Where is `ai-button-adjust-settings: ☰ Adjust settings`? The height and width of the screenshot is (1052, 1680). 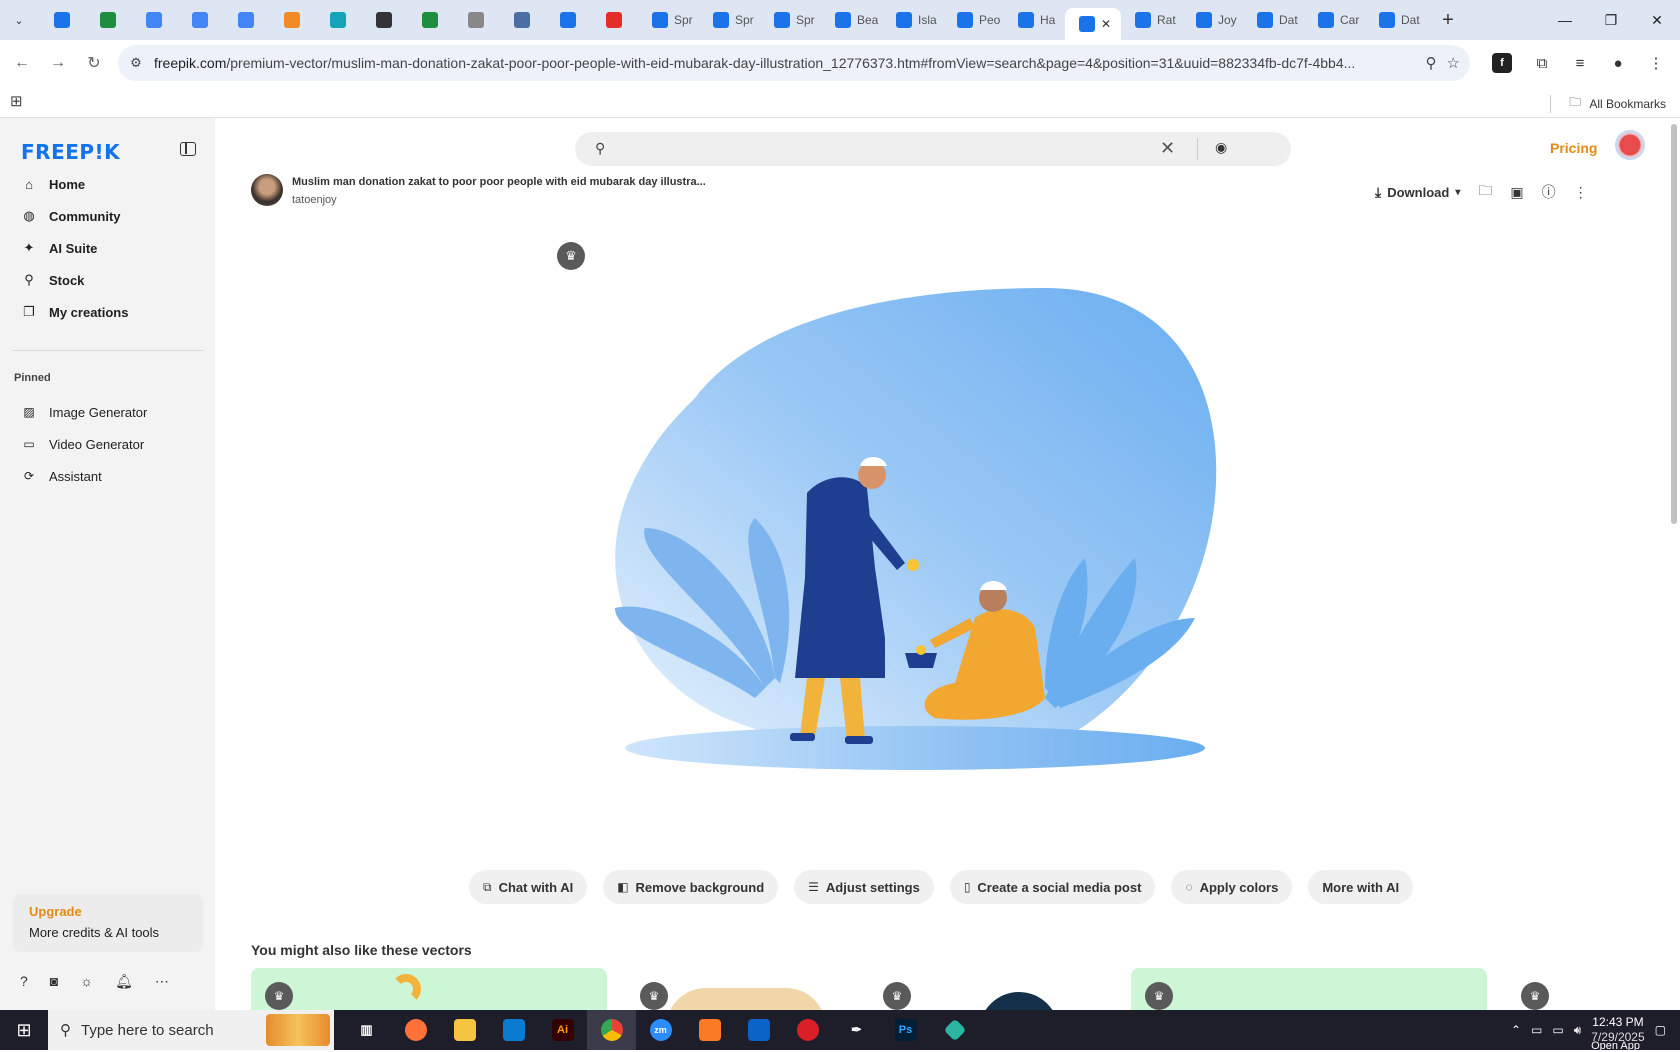
ai-button-adjust-settings: ☰ Adjust settings is located at coordinates (864, 887).